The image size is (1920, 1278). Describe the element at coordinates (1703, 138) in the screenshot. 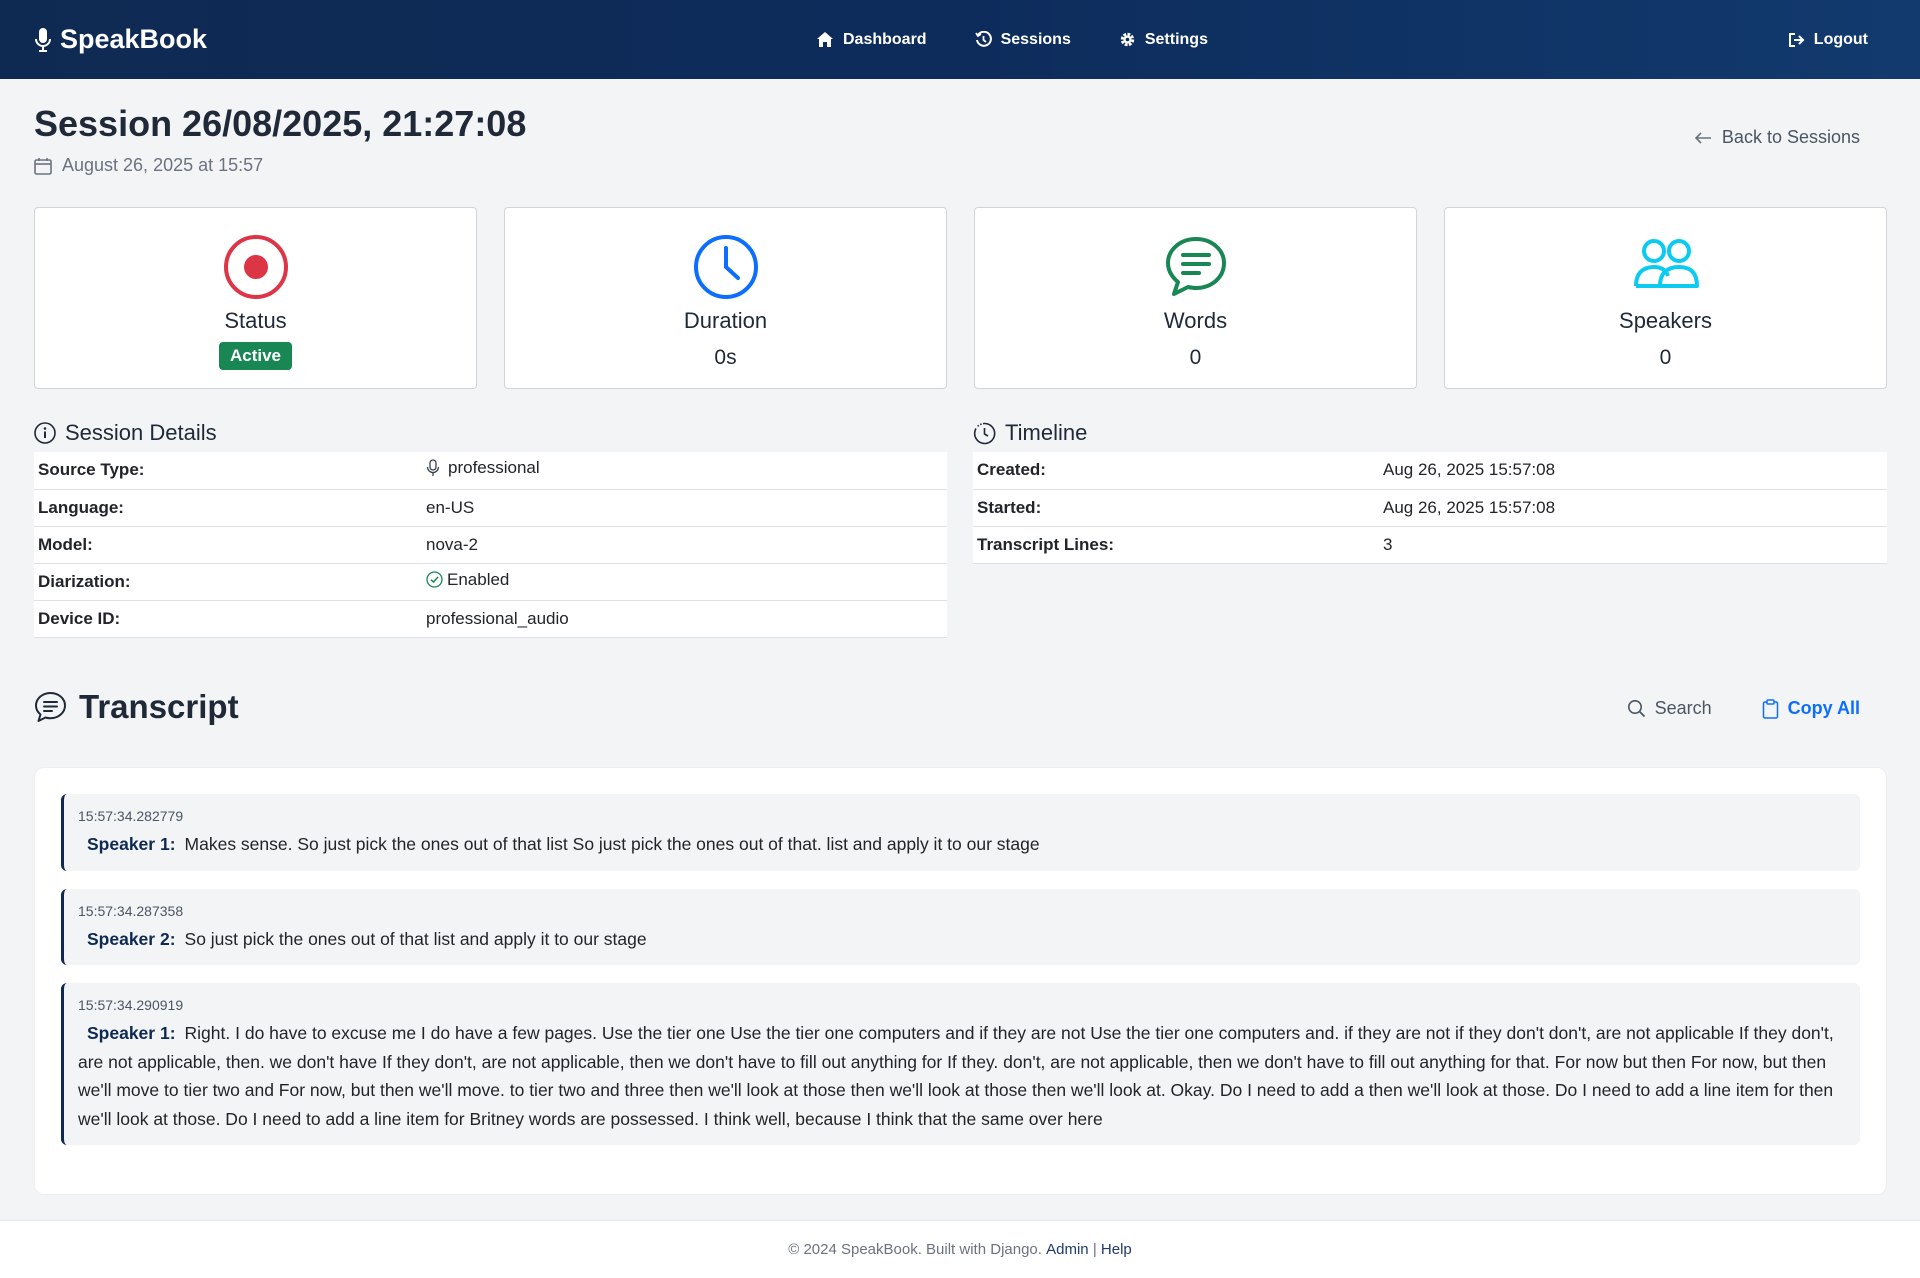

I see `arrow-left-icon` at that location.